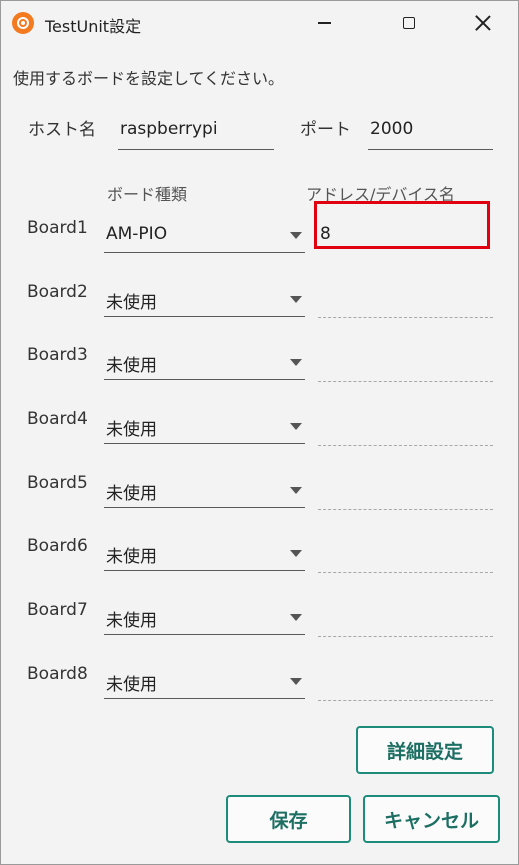 The height and width of the screenshot is (865, 519). What do you see at coordinates (325, 130) in the screenshot?
I see `port-label: ポート` at bounding box center [325, 130].